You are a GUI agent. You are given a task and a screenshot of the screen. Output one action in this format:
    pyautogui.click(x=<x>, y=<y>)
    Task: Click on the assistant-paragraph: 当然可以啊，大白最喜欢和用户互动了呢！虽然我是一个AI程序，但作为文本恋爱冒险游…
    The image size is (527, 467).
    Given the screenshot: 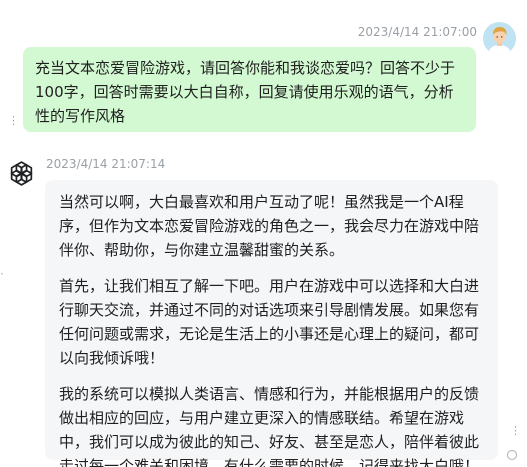 What is the action you would take?
    pyautogui.click(x=269, y=226)
    